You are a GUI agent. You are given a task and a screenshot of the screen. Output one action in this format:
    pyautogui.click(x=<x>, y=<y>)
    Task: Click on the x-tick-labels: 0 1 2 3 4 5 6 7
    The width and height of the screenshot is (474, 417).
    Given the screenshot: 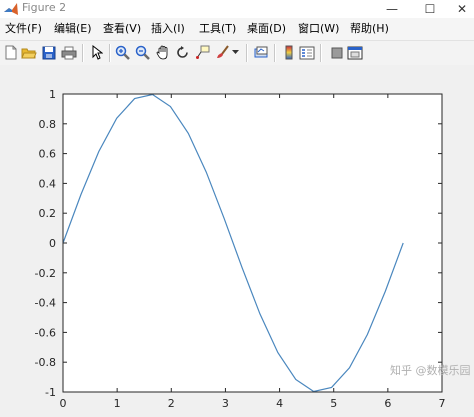 What is the action you would take?
    pyautogui.click(x=253, y=403)
    